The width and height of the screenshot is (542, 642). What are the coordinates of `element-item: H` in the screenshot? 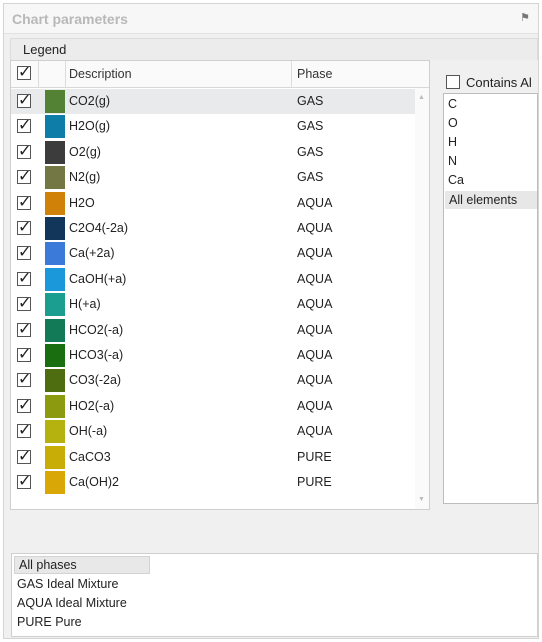 It's located at (452, 142).